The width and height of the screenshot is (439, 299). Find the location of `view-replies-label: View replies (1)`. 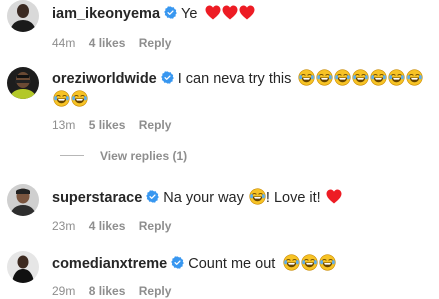

view-replies-label: View replies (1) is located at coordinates (143, 156).